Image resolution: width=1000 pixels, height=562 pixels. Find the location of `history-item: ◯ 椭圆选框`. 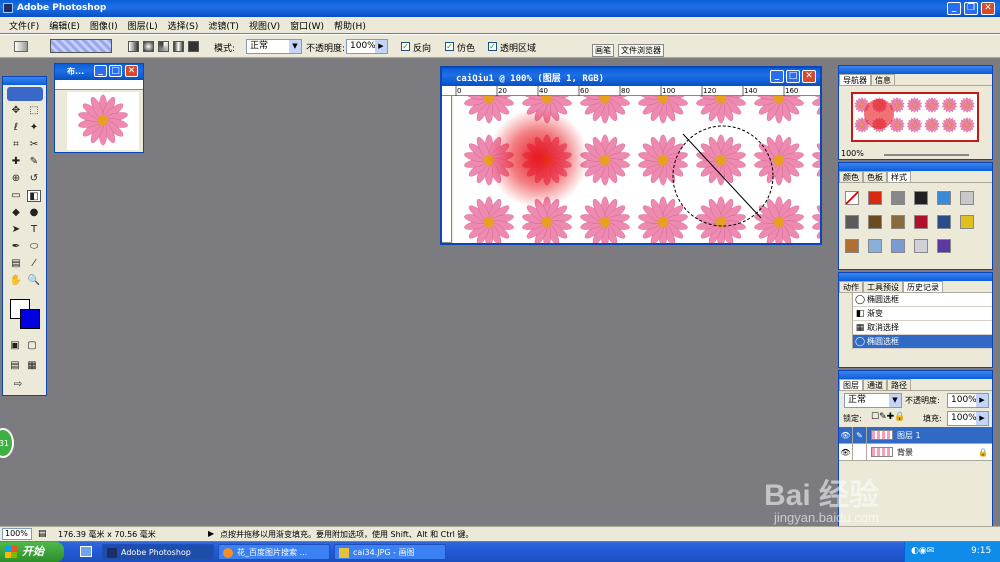

history-item: ◯ 椭圆选框 is located at coordinates (915, 299).